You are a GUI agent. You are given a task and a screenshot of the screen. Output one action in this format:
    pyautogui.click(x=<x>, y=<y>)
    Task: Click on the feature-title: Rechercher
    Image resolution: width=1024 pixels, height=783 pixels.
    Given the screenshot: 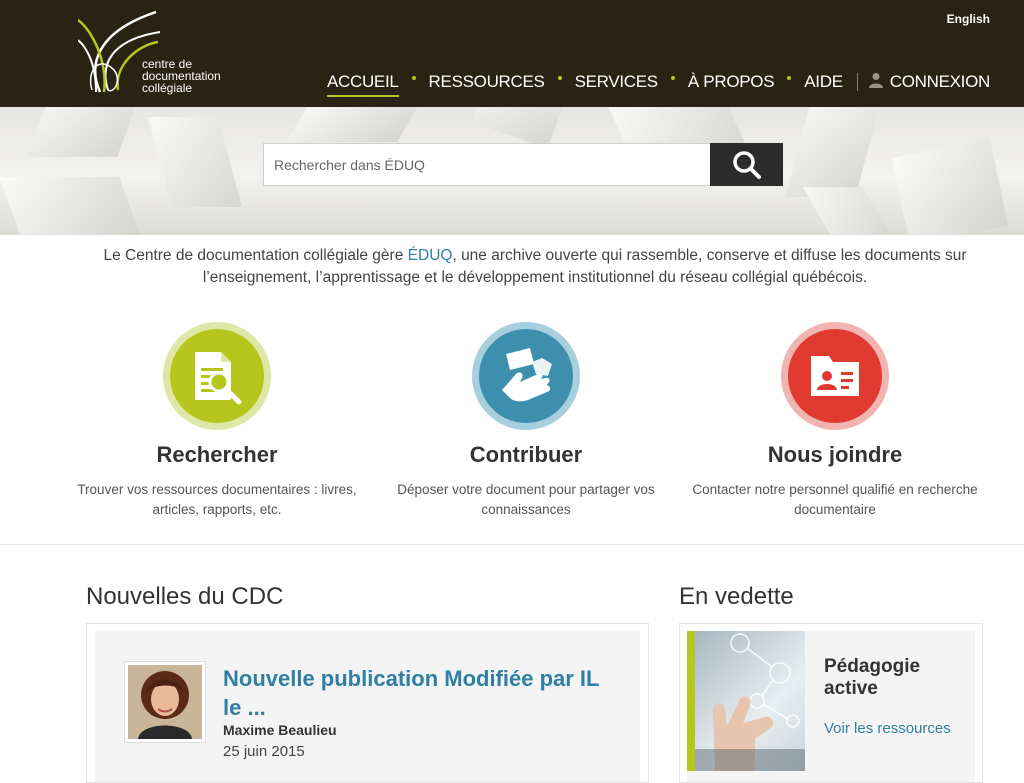 What is the action you would take?
    pyautogui.click(x=217, y=454)
    